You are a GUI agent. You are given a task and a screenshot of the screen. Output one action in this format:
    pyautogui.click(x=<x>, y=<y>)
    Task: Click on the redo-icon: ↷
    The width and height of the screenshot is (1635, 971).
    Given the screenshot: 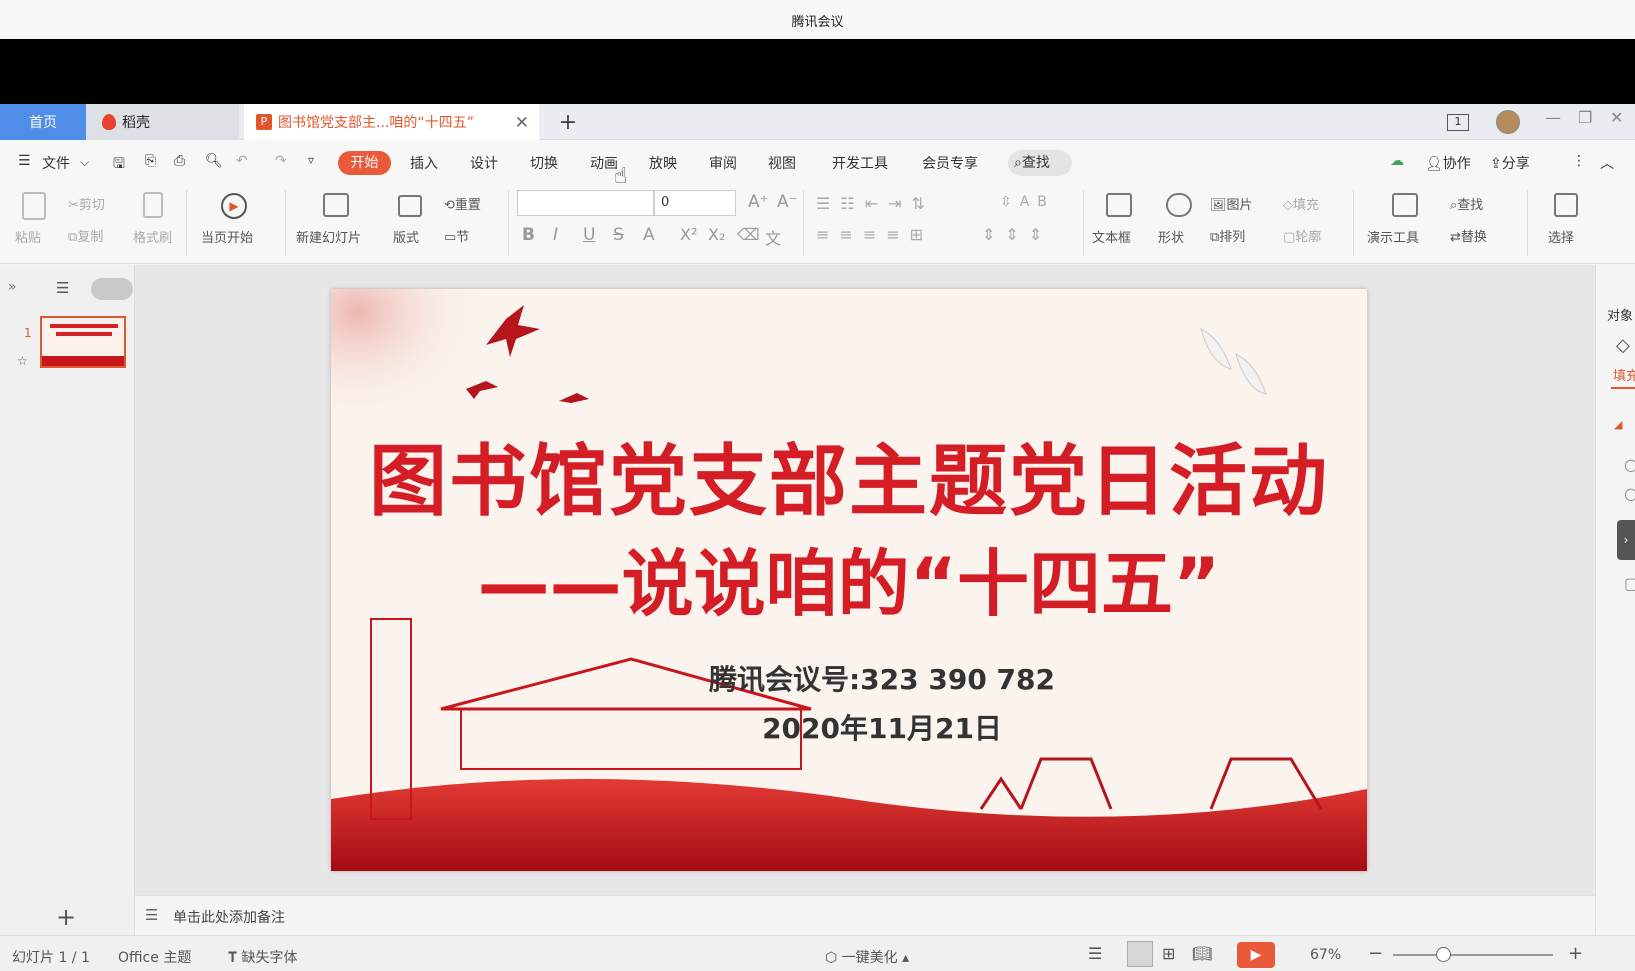 What is the action you would take?
    pyautogui.click(x=281, y=161)
    